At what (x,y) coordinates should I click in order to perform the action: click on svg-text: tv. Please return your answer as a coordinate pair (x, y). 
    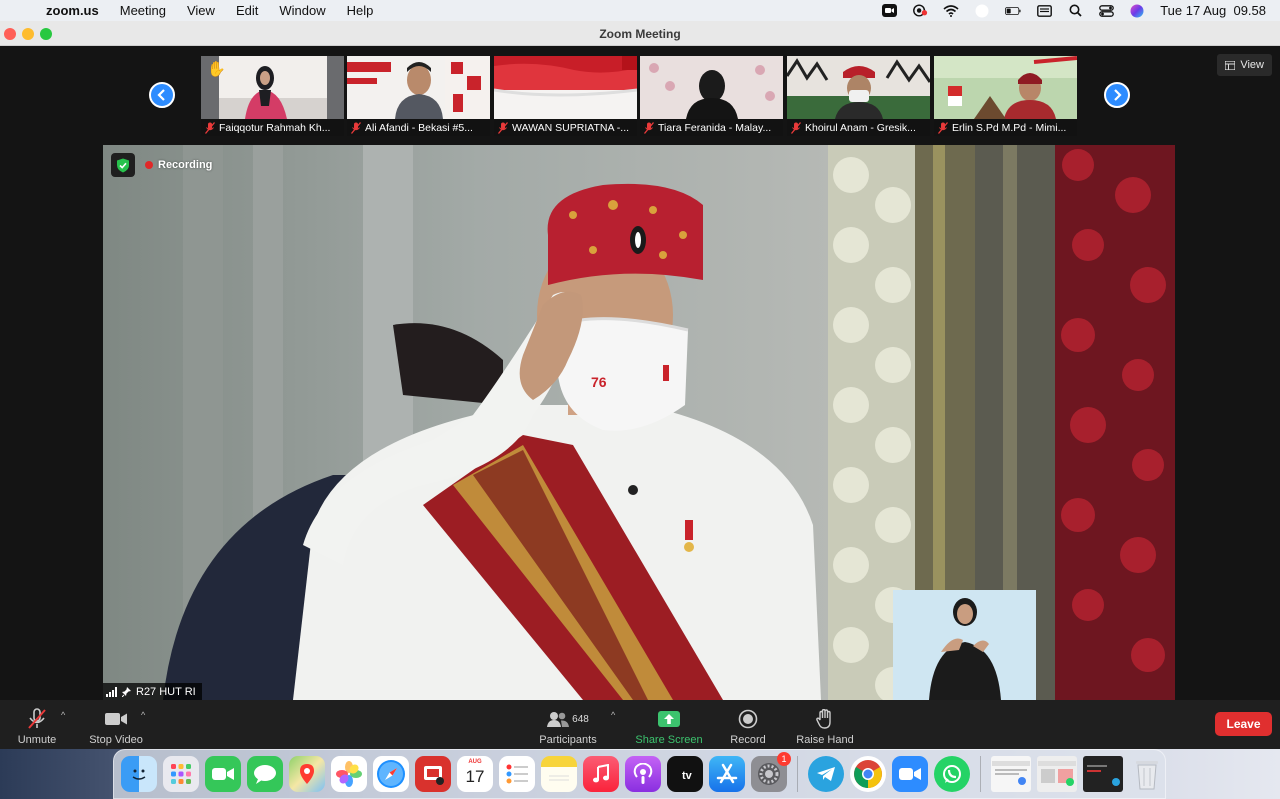
    Looking at the image, I should click on (687, 775).